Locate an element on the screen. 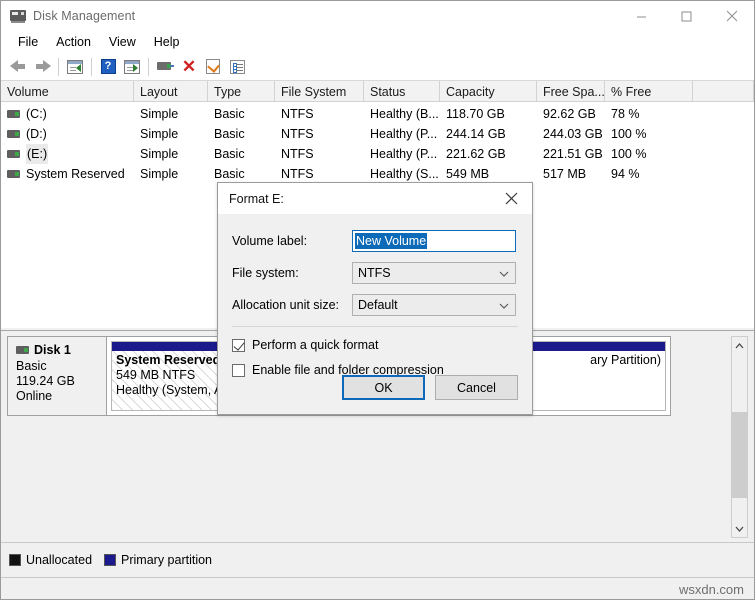 This screenshot has height=600, width=755. quick-format-checkbox is located at coordinates (238, 345).